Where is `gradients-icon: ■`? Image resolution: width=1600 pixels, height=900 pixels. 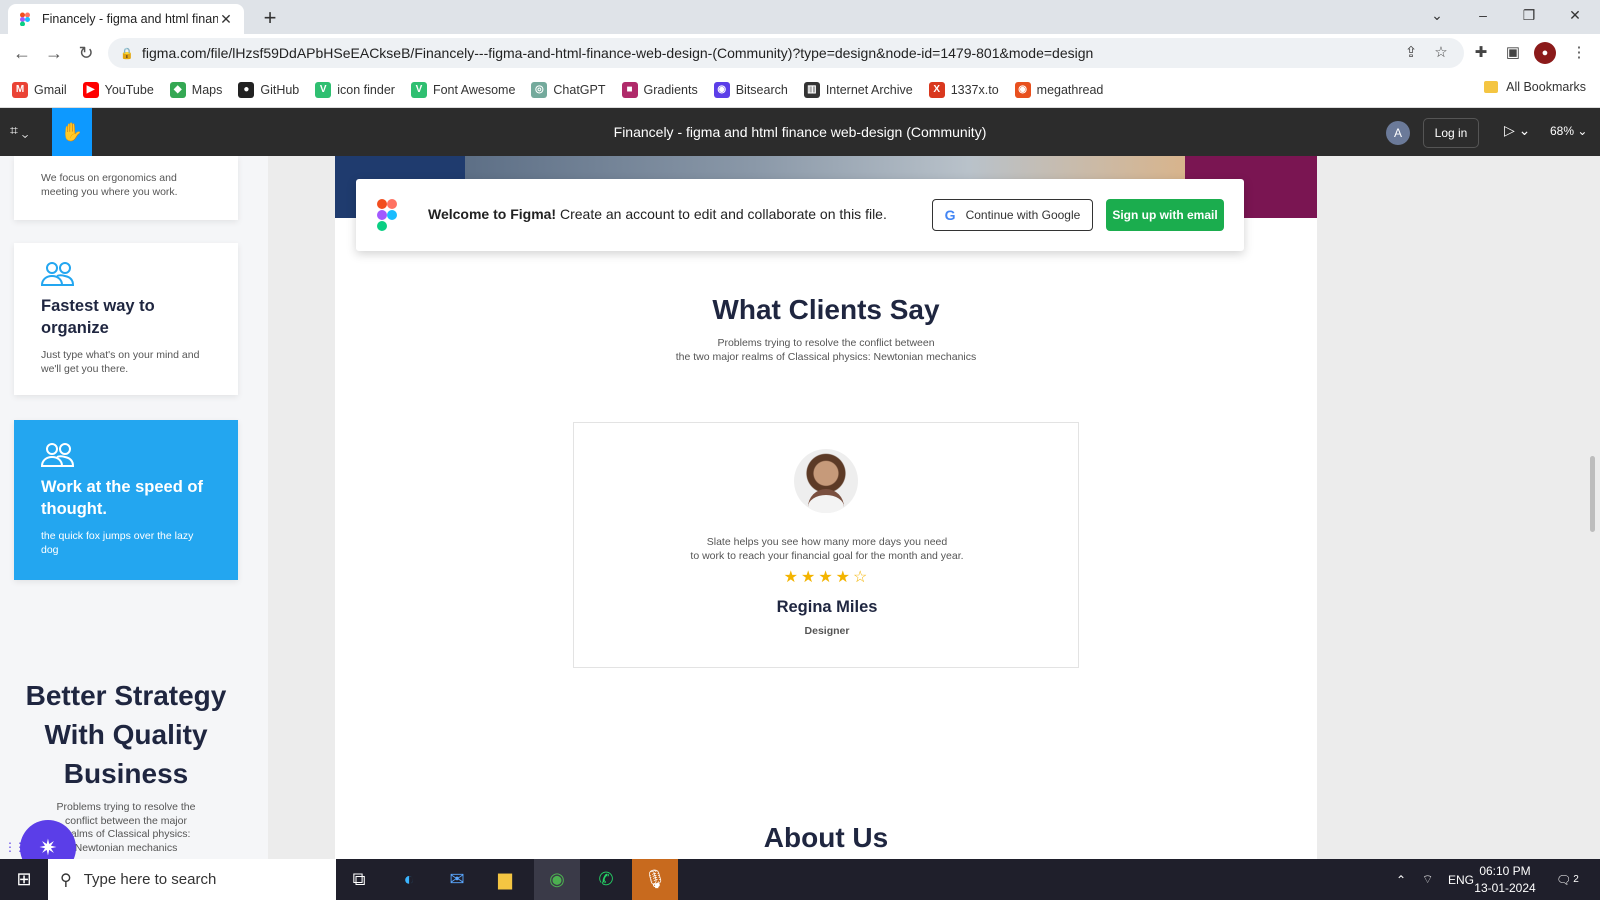 gradients-icon: ■ is located at coordinates (629, 89).